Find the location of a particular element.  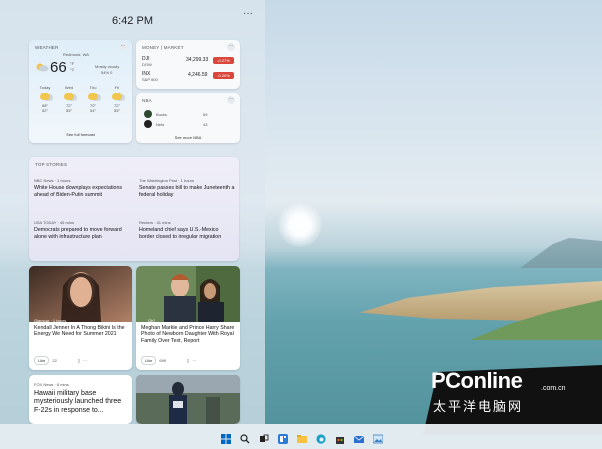

forecast-day: Thu 70° 54° is located at coordinates (93, 99).